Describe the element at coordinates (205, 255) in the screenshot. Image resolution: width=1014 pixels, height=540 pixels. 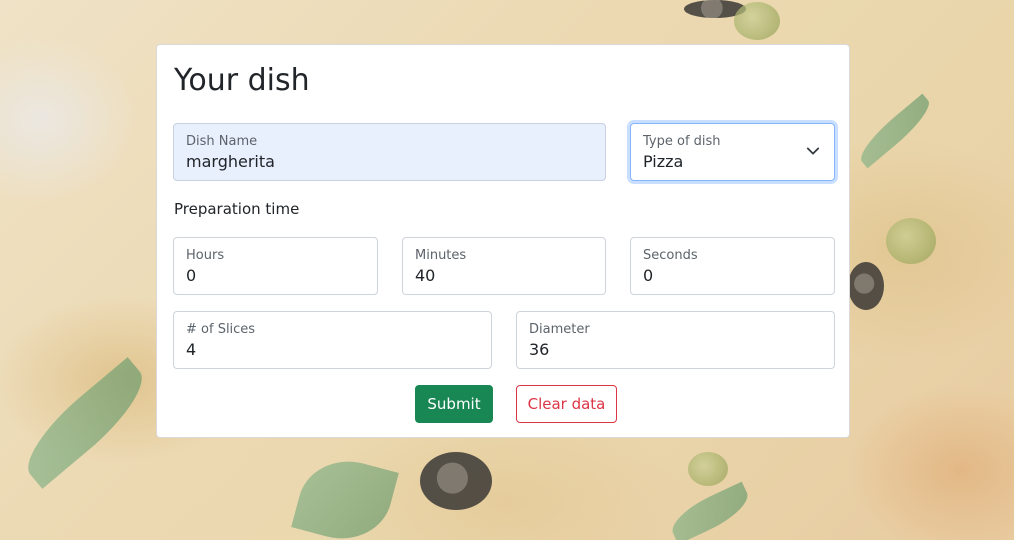
I see `hours-label: Hours` at that location.